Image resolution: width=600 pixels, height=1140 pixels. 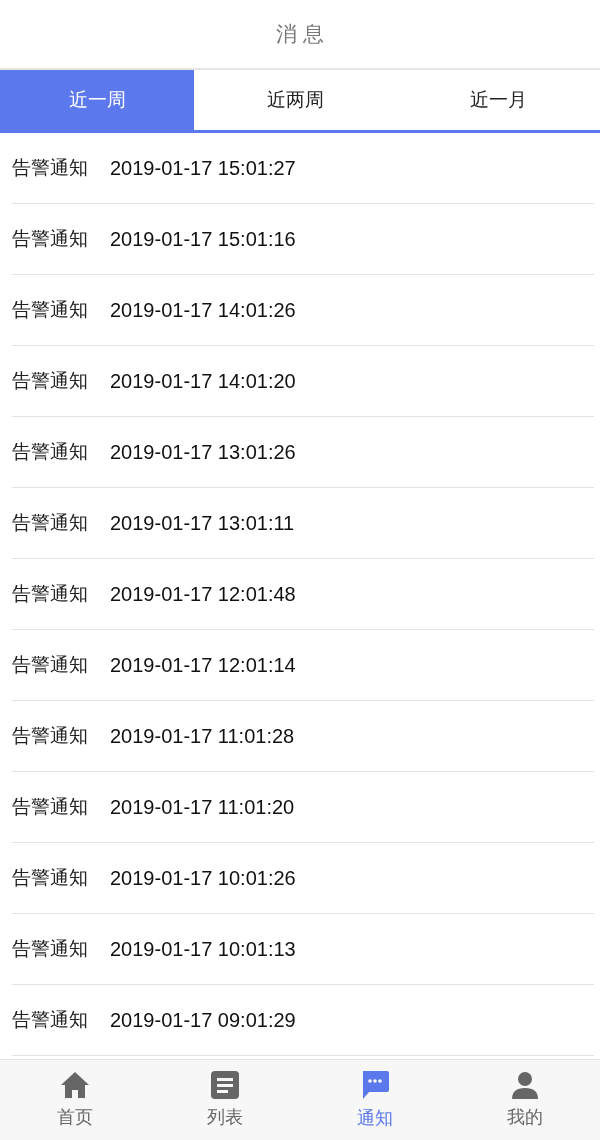 What do you see at coordinates (203, 381) in the screenshot?
I see `message-time: 2019-01-17 14:01:20` at bounding box center [203, 381].